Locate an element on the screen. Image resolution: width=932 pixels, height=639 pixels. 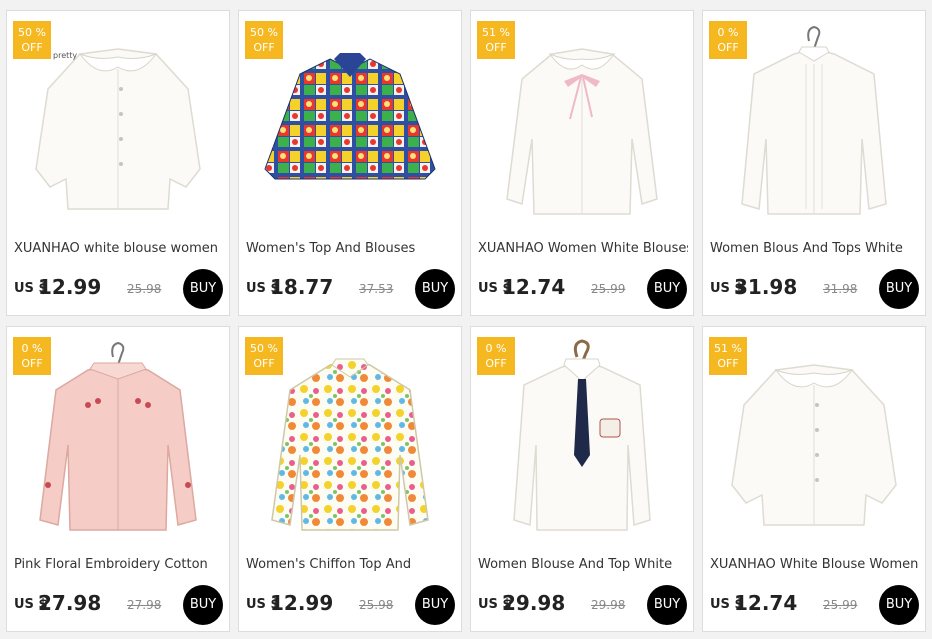
current-price: 27.98 is located at coordinates (70, 603).